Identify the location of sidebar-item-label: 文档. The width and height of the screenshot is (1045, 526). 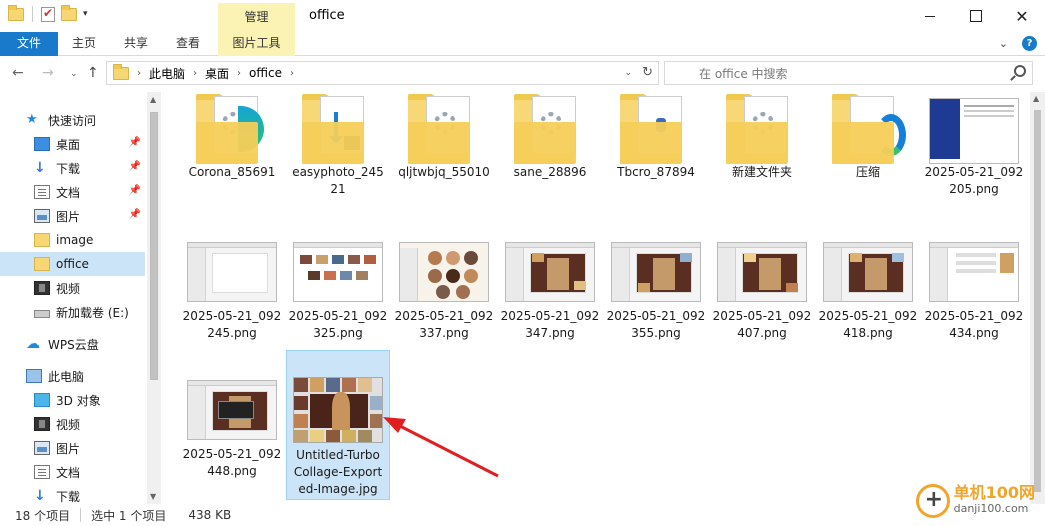
(68, 192).